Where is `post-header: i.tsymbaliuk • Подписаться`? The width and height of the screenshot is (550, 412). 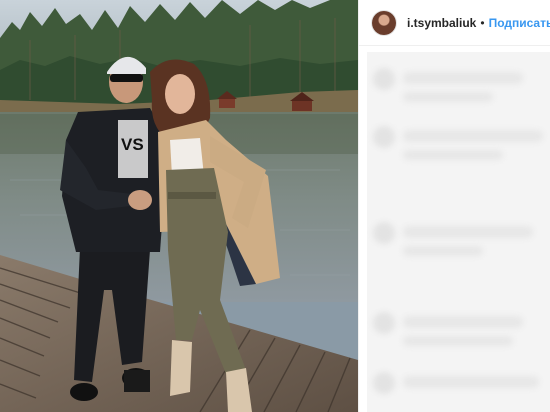 post-header: i.tsymbaliuk • Подписаться is located at coordinates (454, 23).